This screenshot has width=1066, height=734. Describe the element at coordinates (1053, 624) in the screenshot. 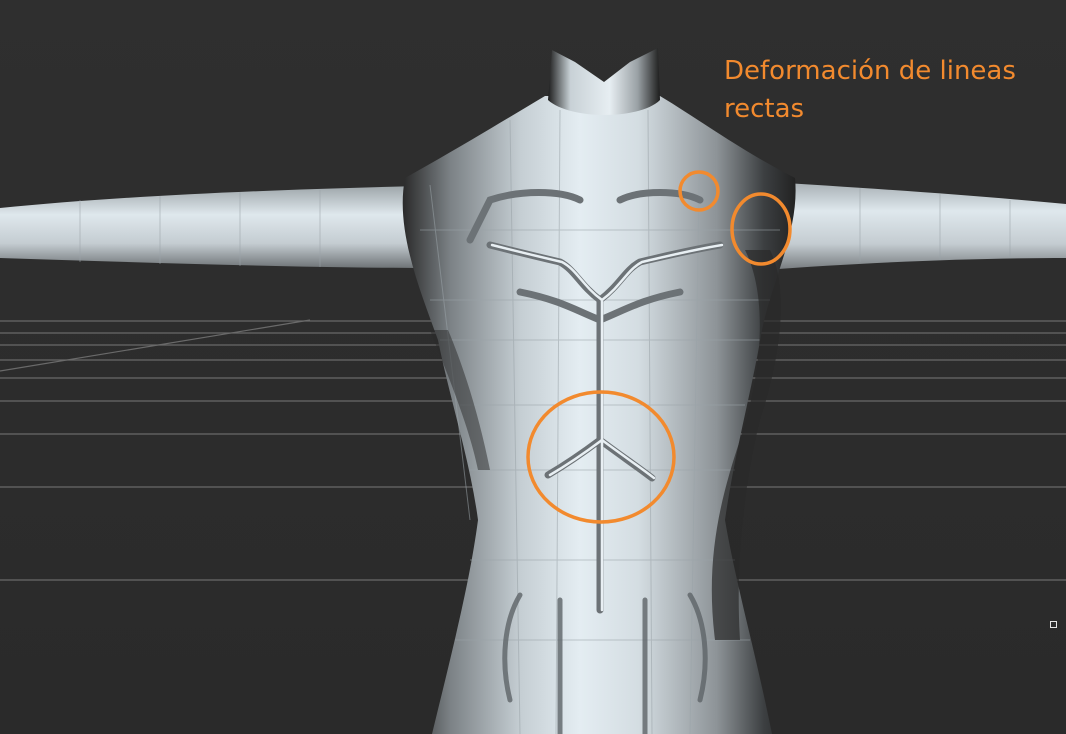

I see `viewport-resize-handle` at that location.